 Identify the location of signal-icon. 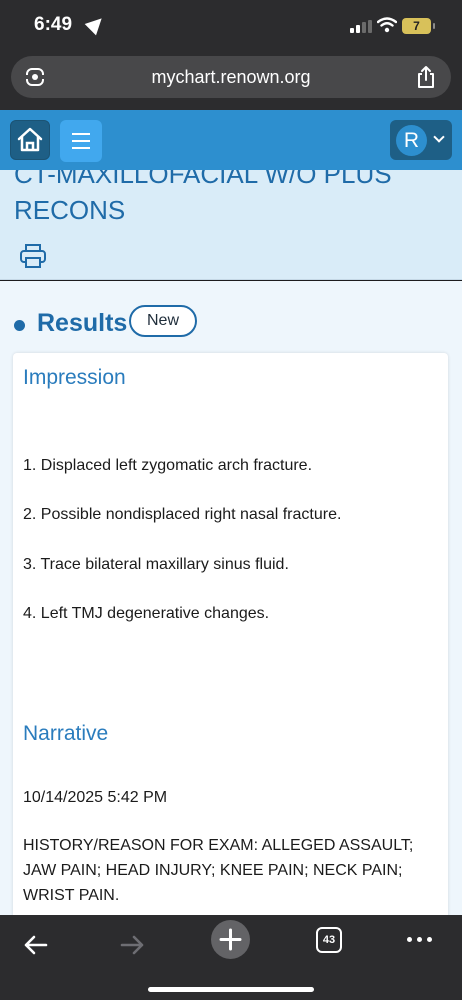
(361, 26).